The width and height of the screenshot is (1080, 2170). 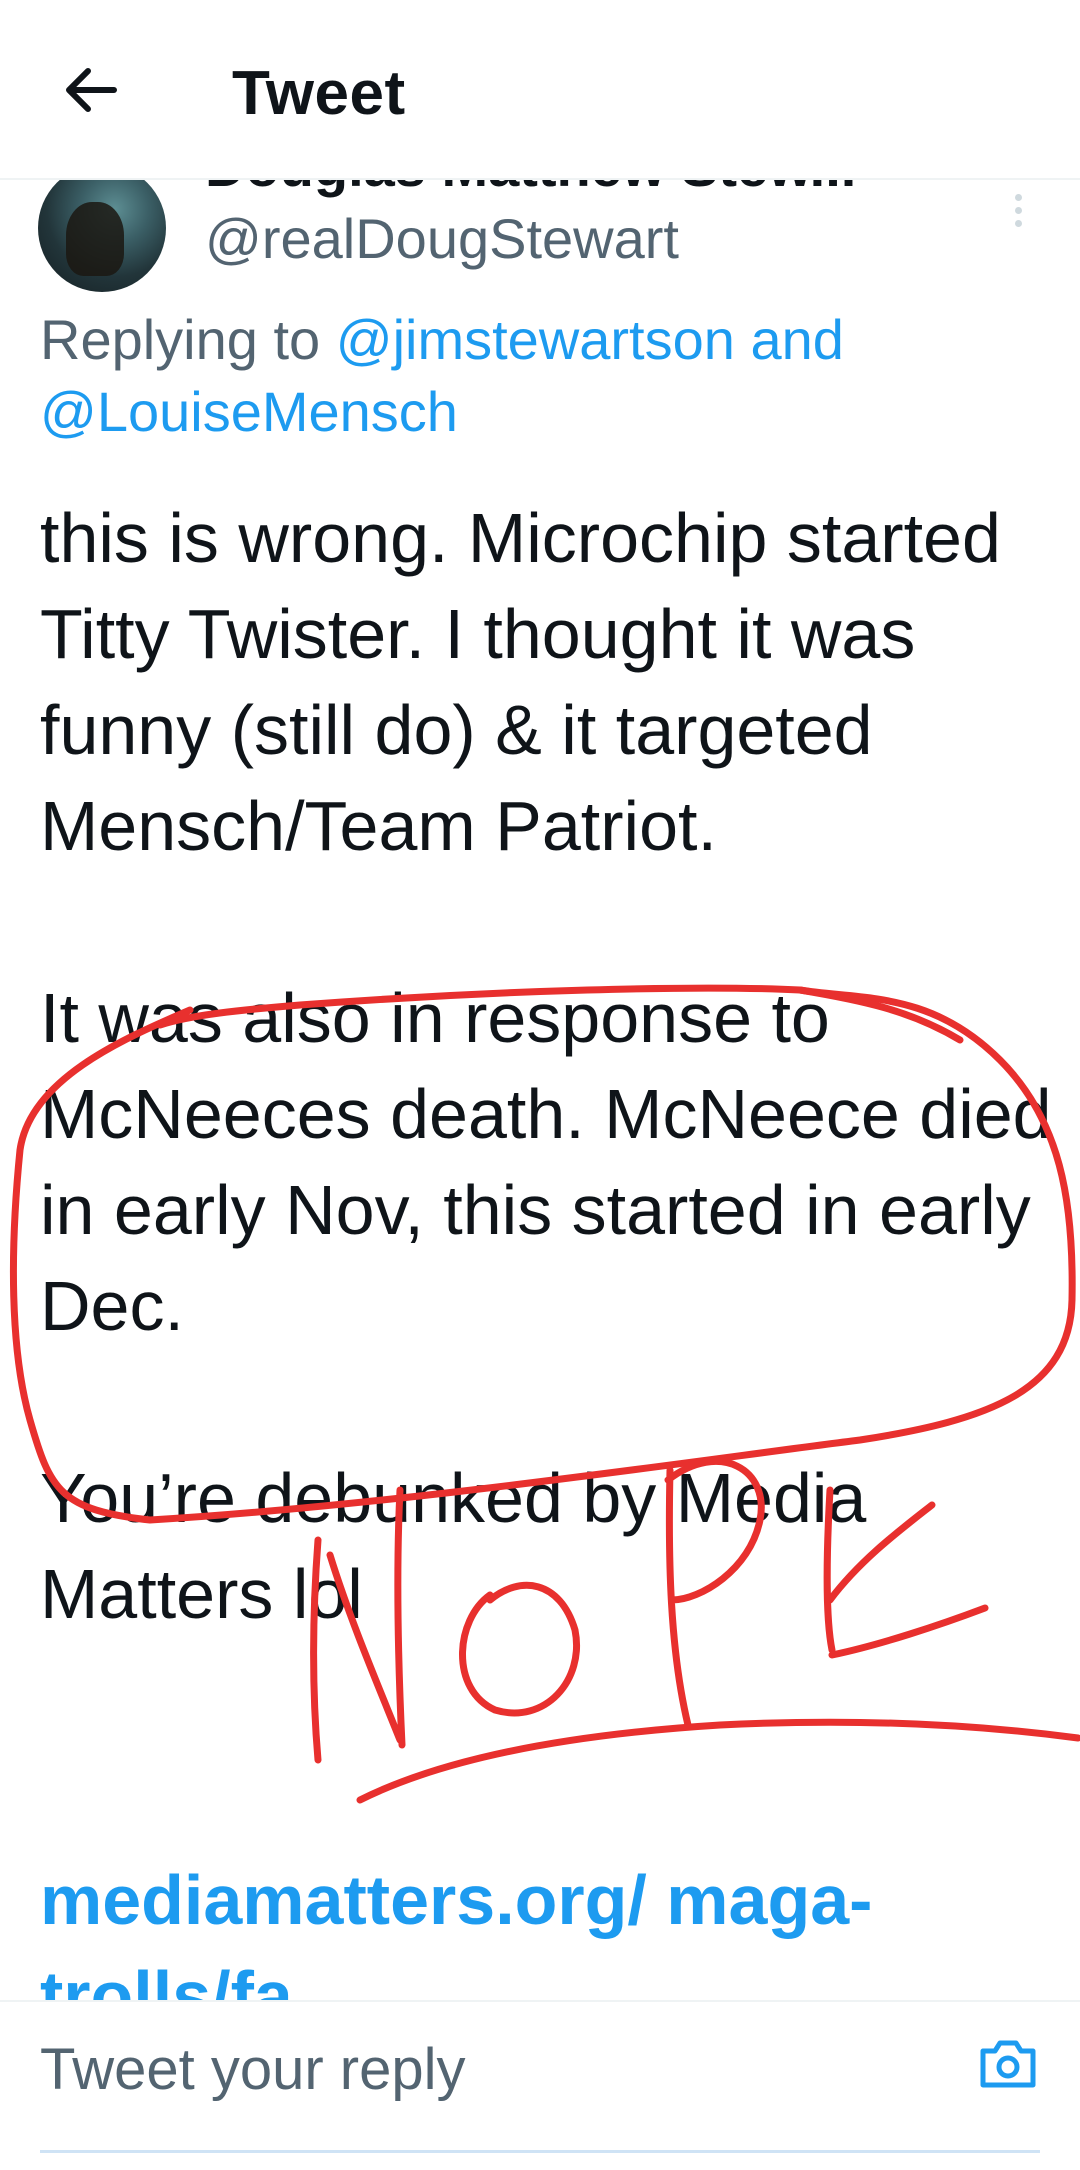 I want to click on reply-input-underline, so click(x=540, y=2151).